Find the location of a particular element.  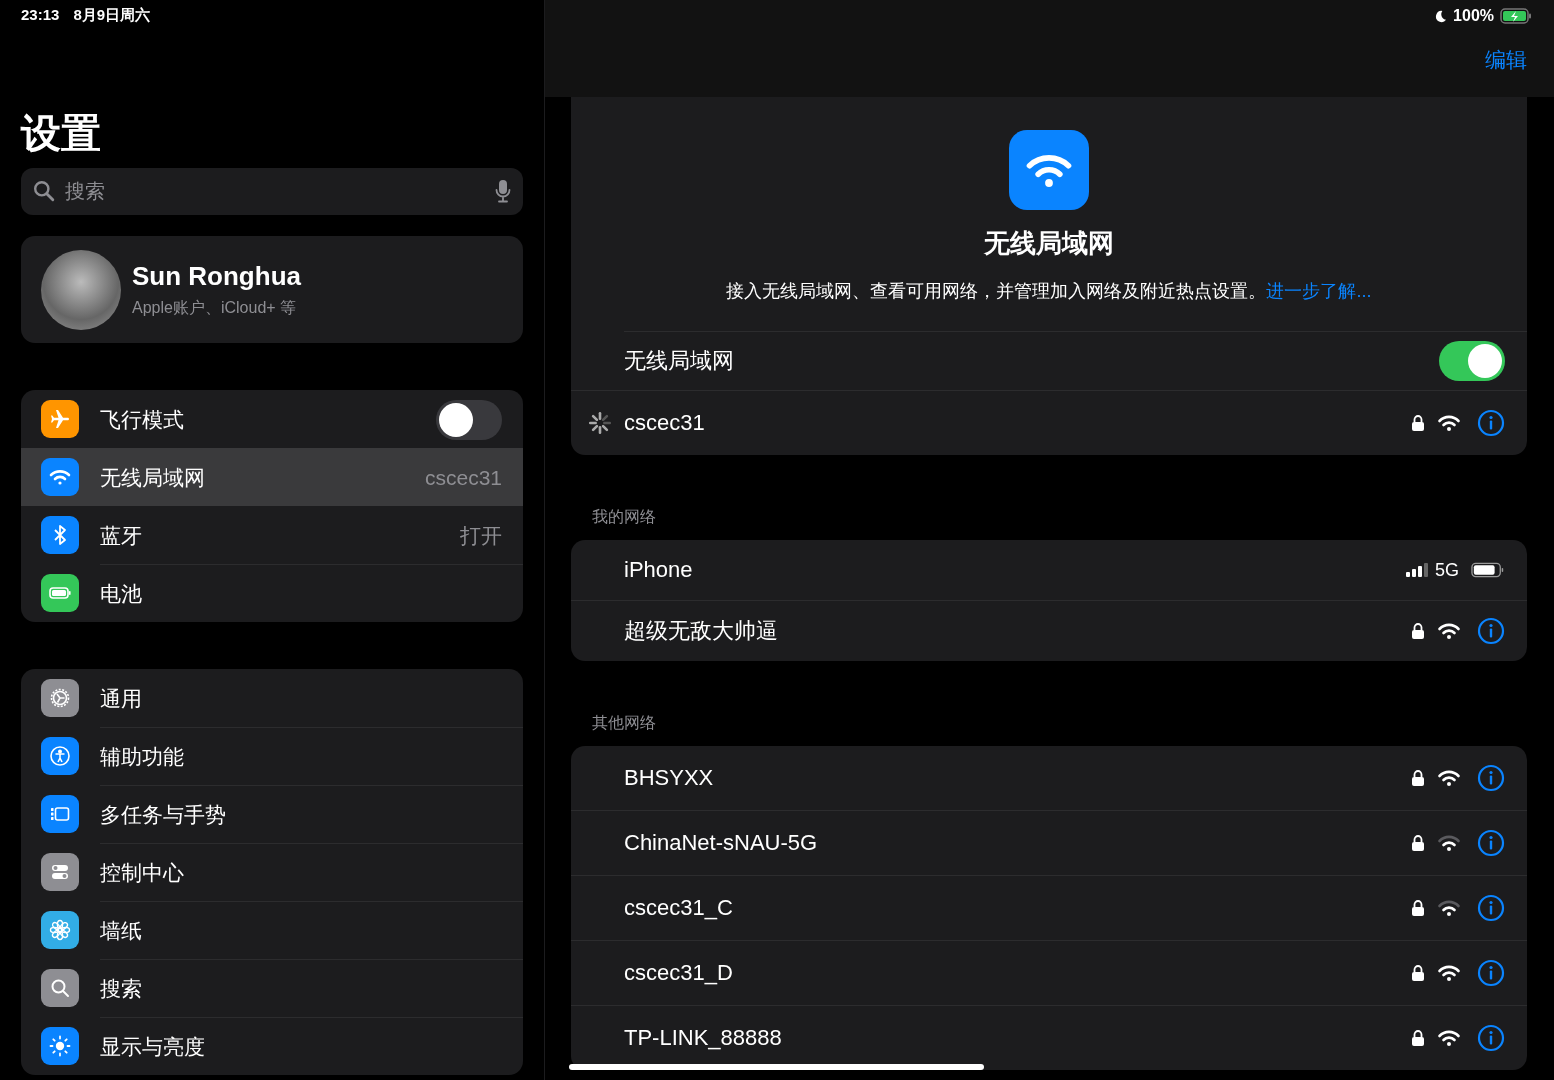

sidebar-item-label: 多任务与手势 is located at coordinates (163, 814).